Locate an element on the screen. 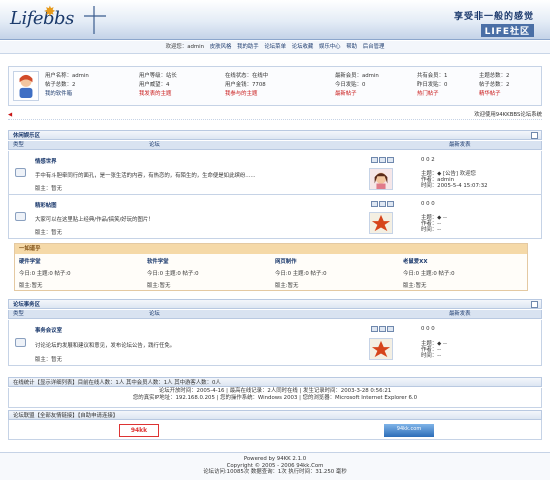 This screenshot has width=550, height=480. sub-forum-name: 软件学堂 is located at coordinates (211, 261).